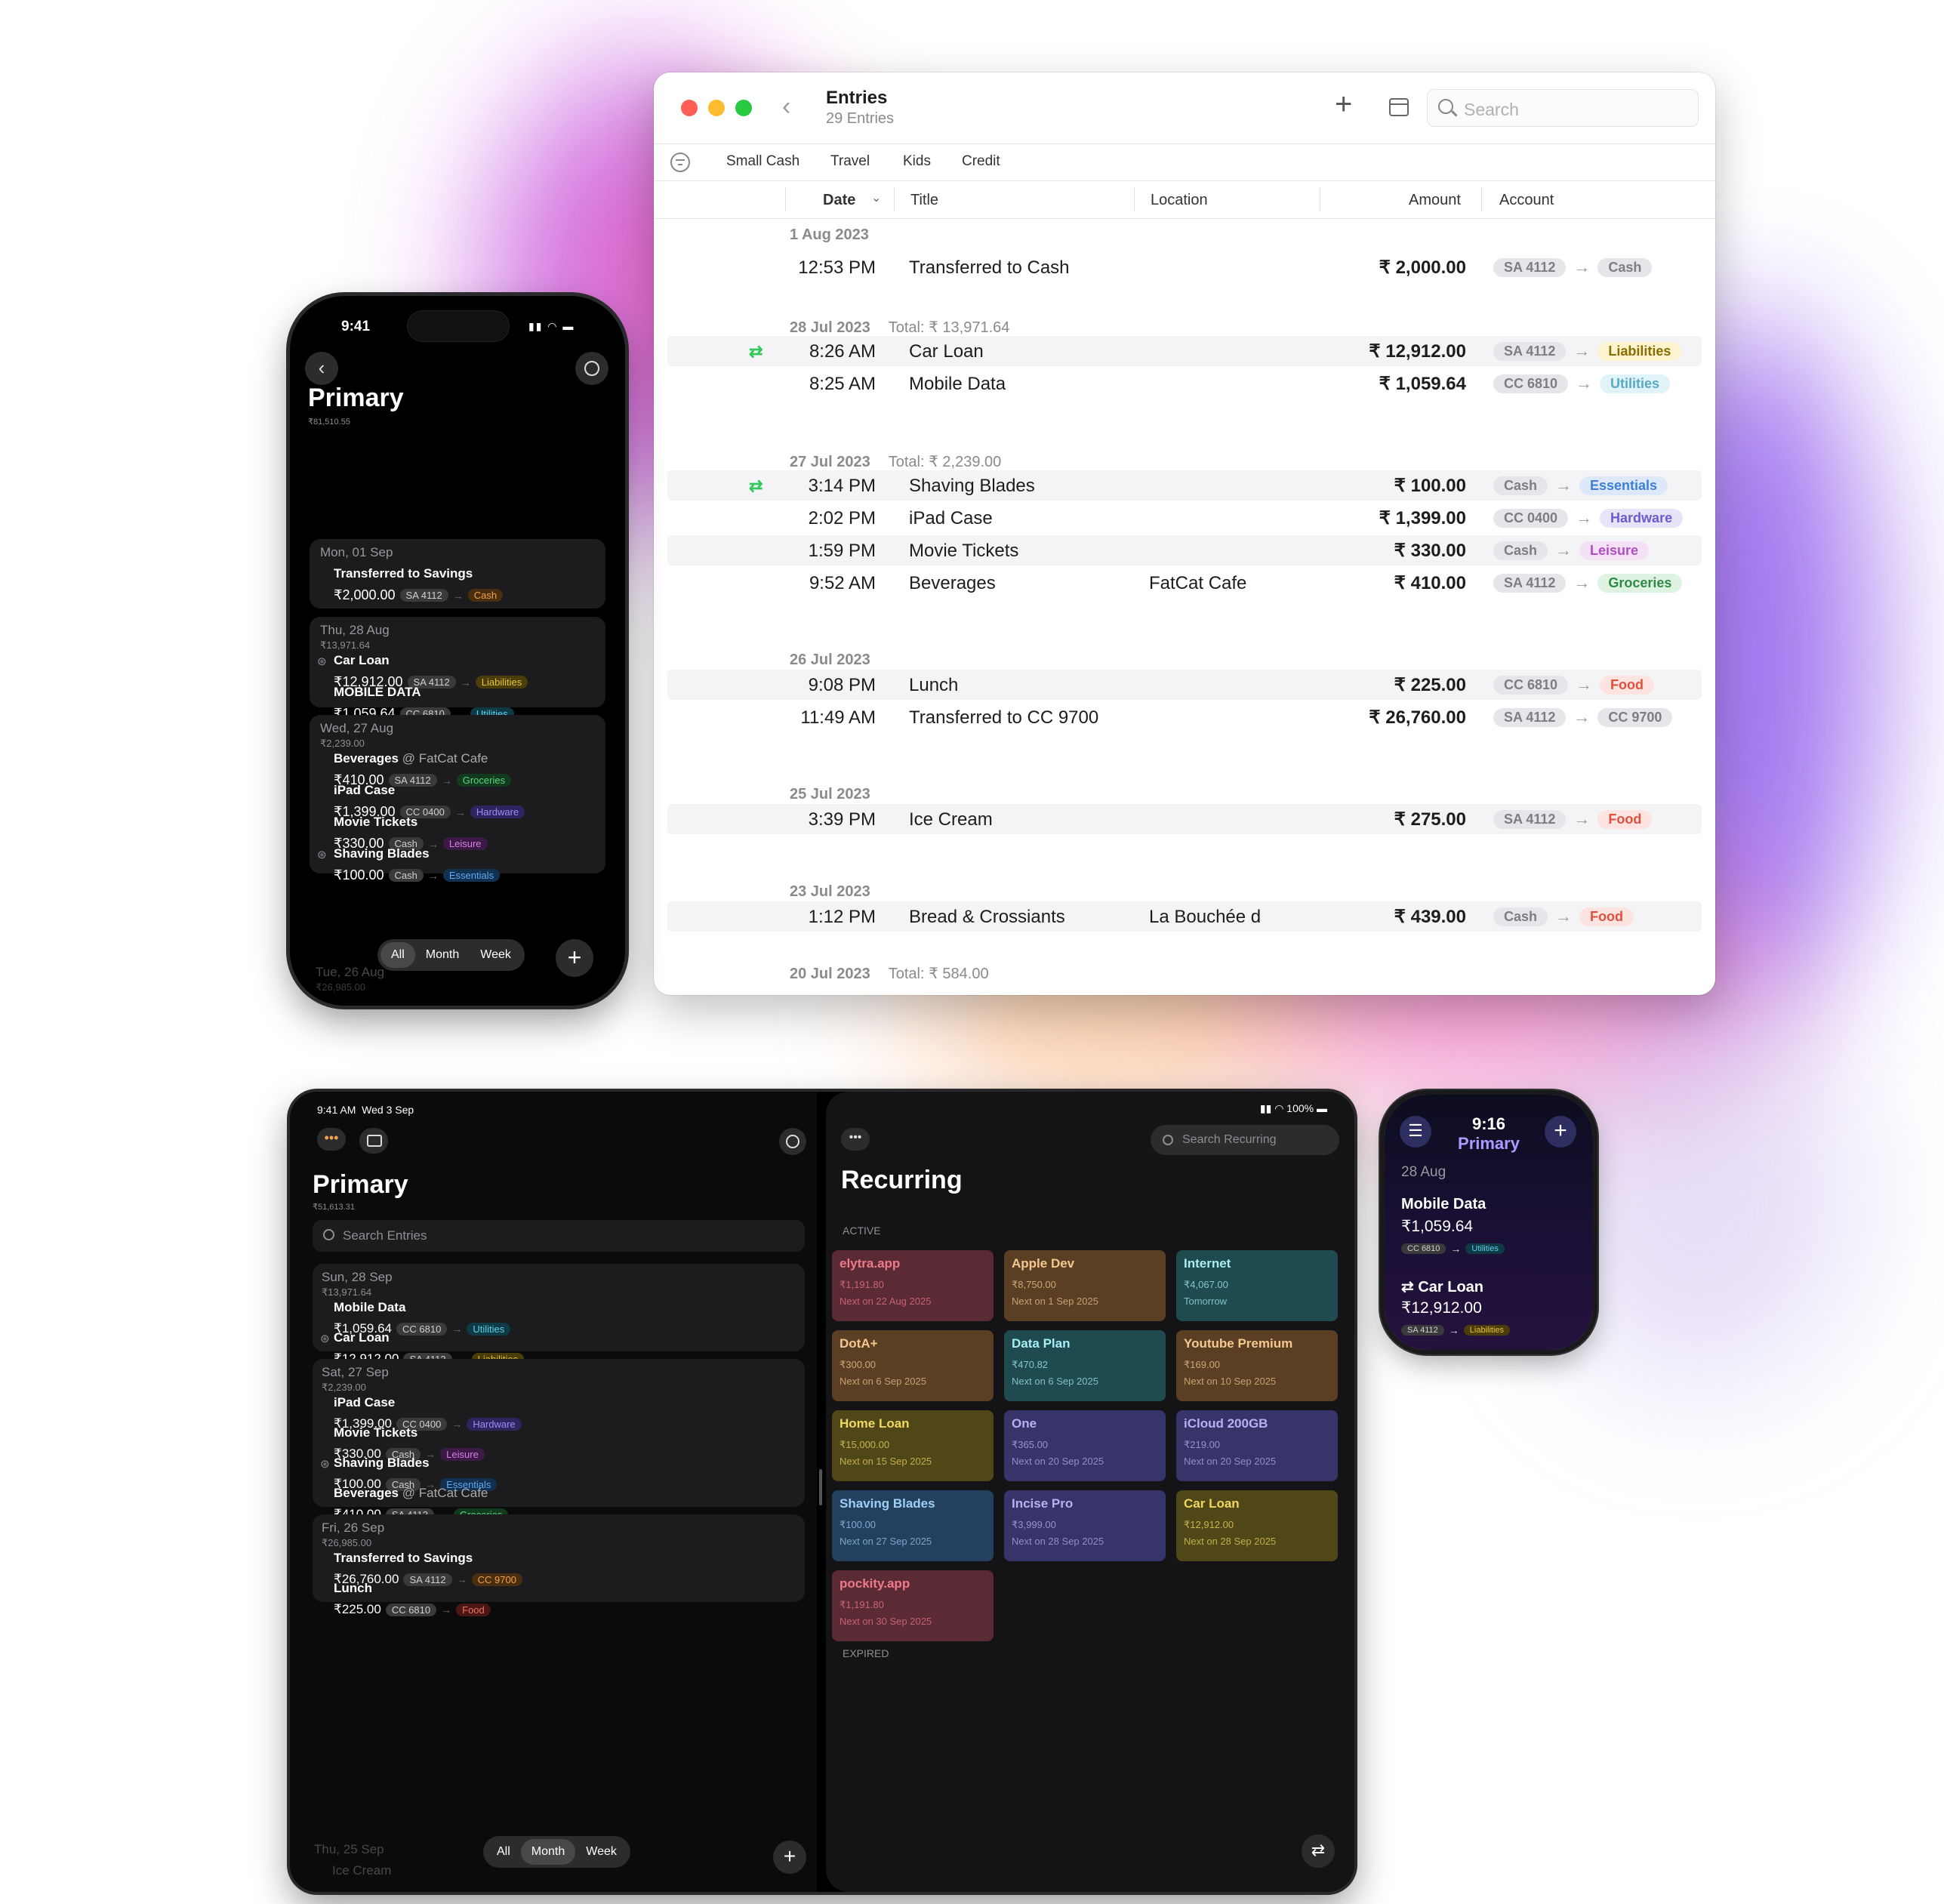 The width and height of the screenshot is (1944, 1904). I want to click on search-icon, so click(1445, 106).